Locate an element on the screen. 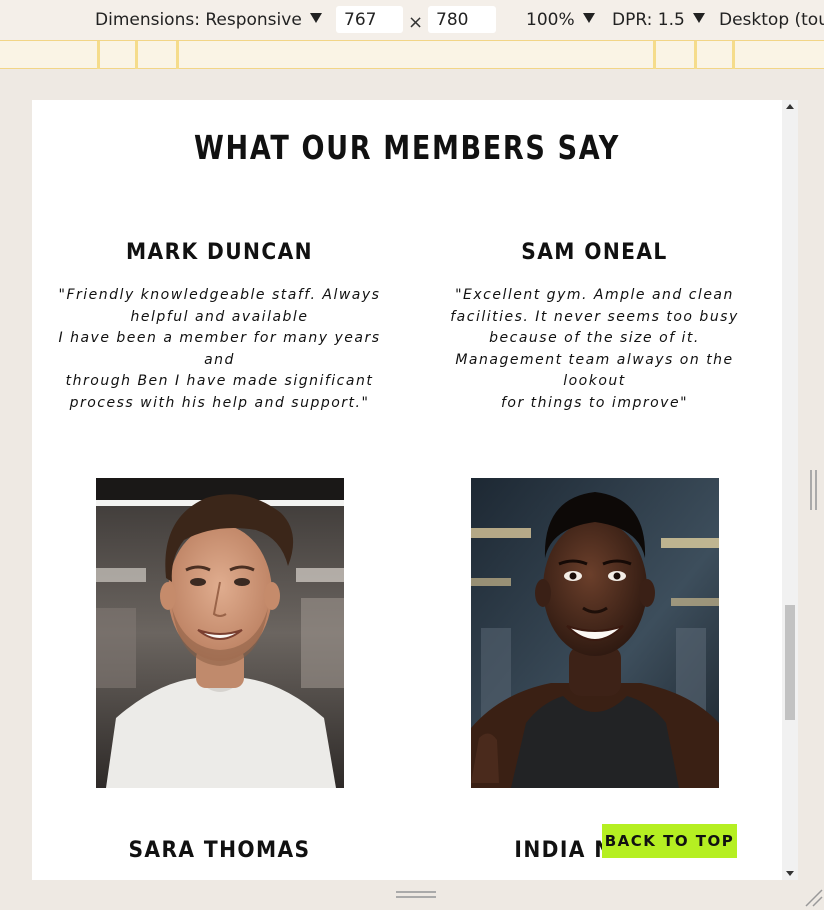 This screenshot has height=910, width=824. back-to-top-button: BACK TO TOP is located at coordinates (669, 841).